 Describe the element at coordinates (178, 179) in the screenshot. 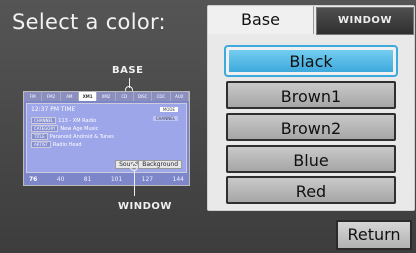

I see `preview-preset: 144` at that location.